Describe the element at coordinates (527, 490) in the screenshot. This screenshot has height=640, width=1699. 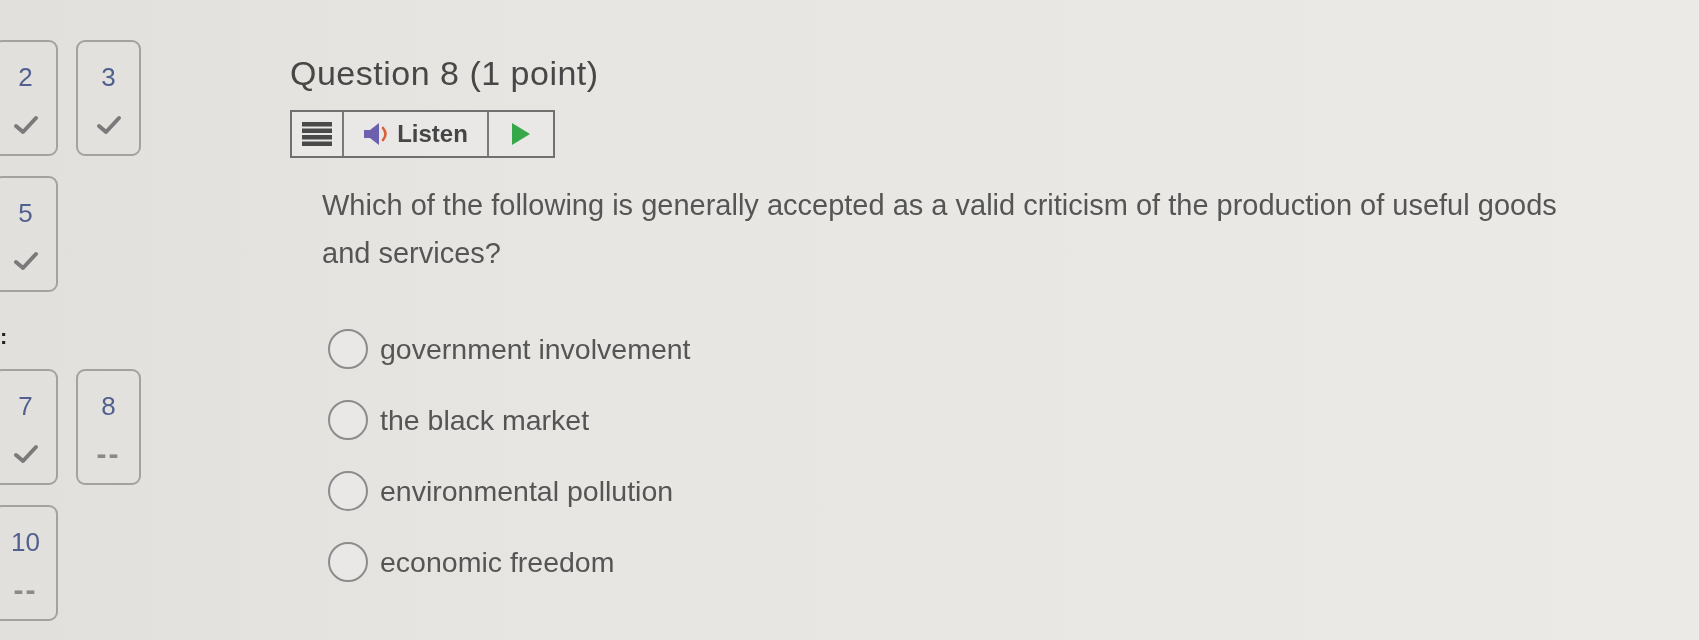
I see `answer-option: environmental pollution` at that location.